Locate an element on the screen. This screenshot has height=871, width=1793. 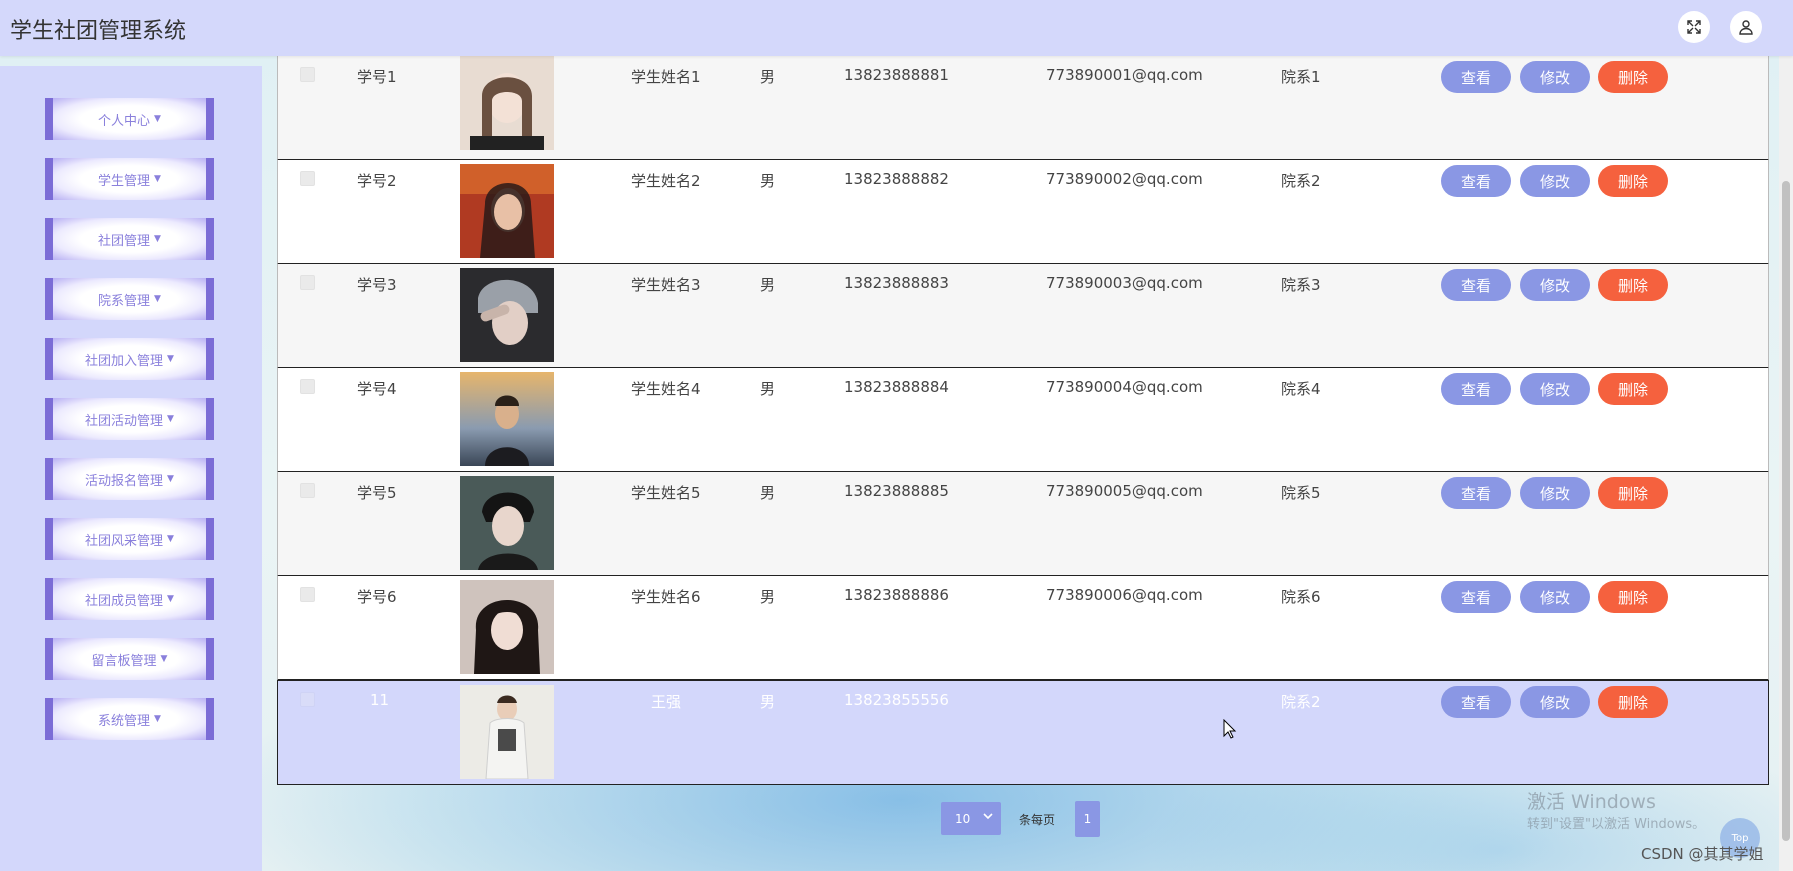
cell-student-id: 学号6 is located at coordinates (377, 597).